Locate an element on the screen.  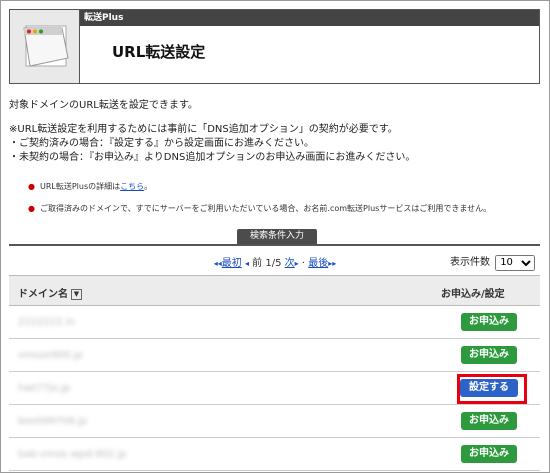
search-conditions-tab: 検索条件入力 is located at coordinates (277, 236).